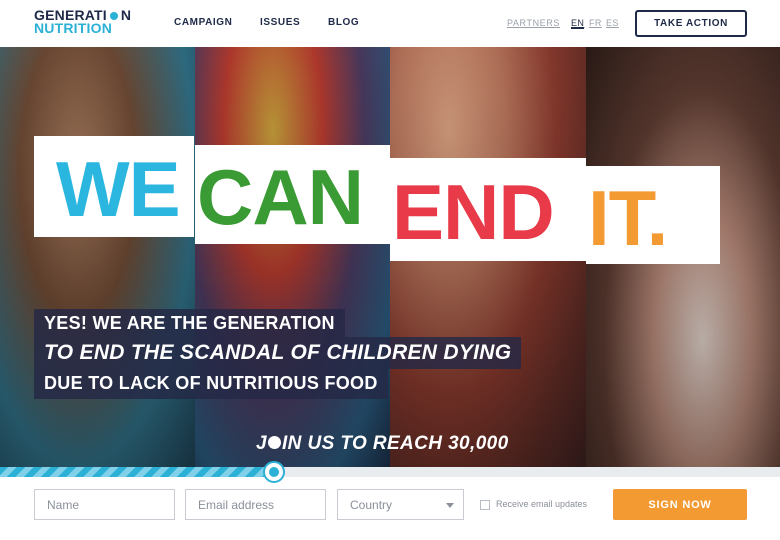 This screenshot has height=540, width=780. Describe the element at coordinates (450, 505) in the screenshot. I see `chevron-down-icon` at that location.